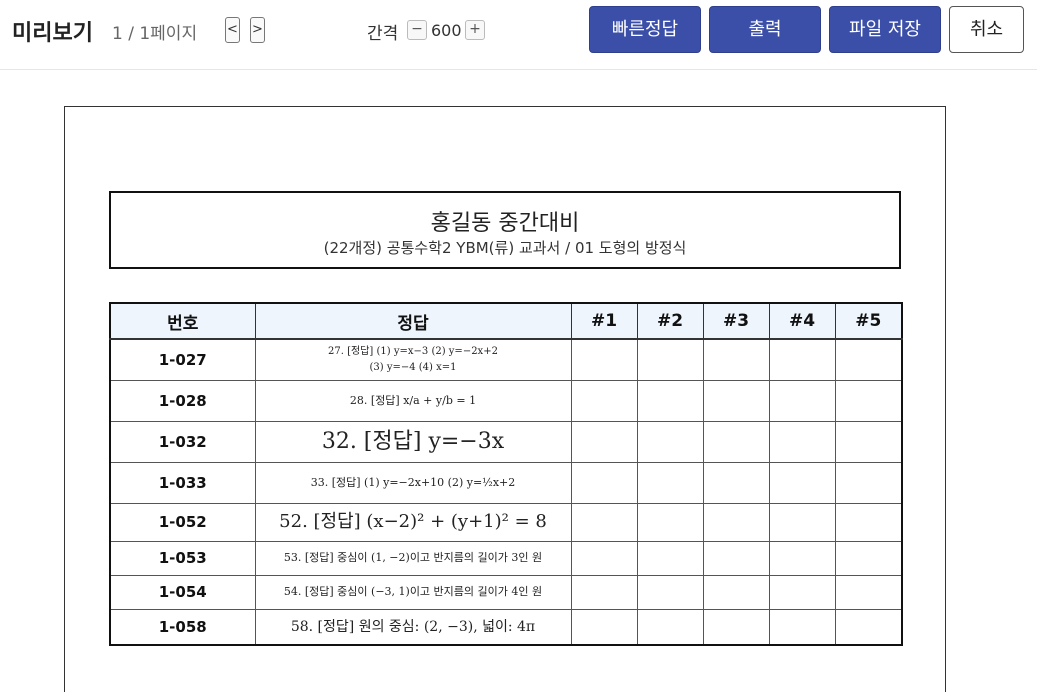 This screenshot has height=692, width=1037. I want to click on gap-increase-button: +, so click(475, 30).